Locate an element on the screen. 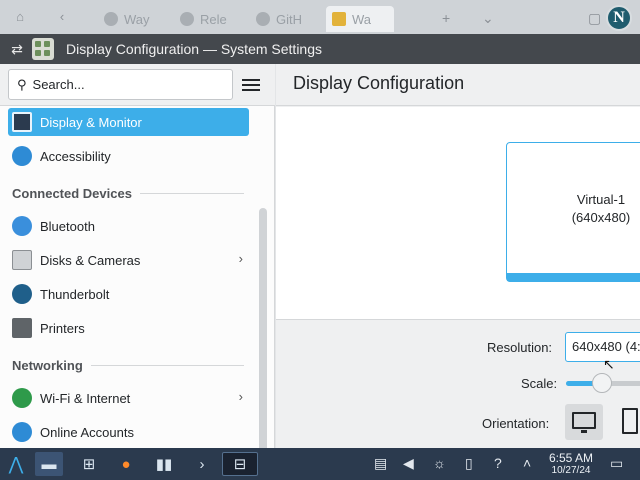 The width and height of the screenshot is (640, 480). sidebar-item-wifi-internet: Wi-Fi & Internet › is located at coordinates (128, 398).